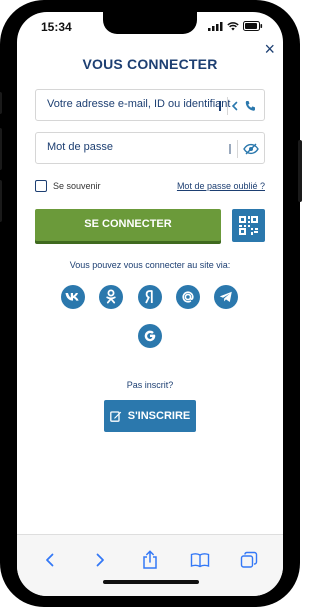  I want to click on at-sign-icon, so click(188, 297).